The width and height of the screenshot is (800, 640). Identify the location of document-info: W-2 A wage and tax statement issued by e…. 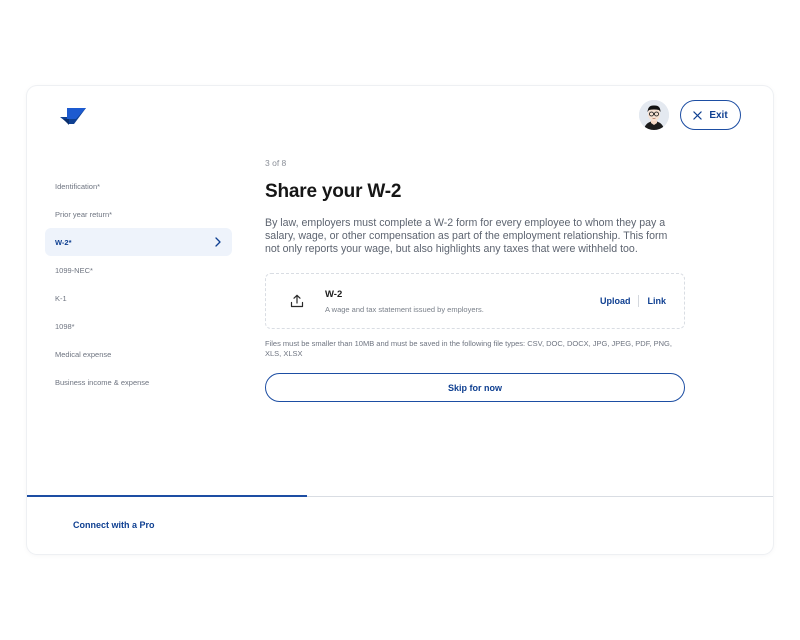
(462, 301).